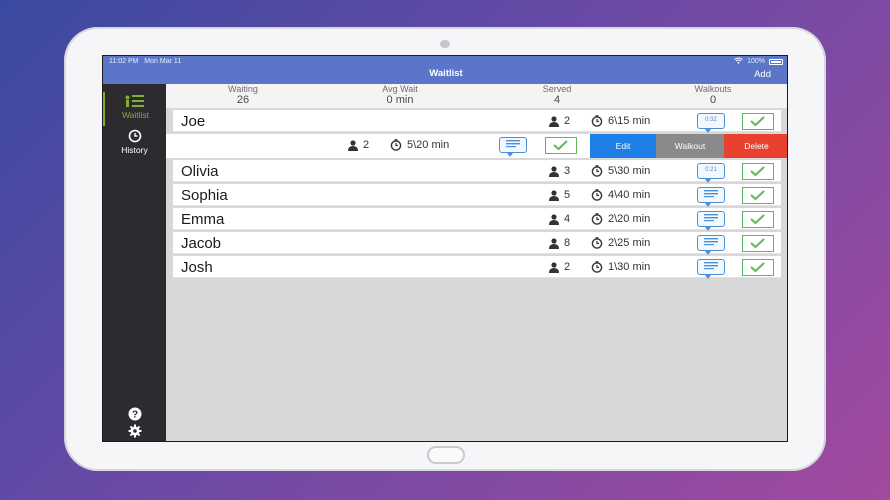 This screenshot has width=890, height=500. Describe the element at coordinates (629, 219) in the screenshot. I see `wait-time-value: 2\20 min` at that location.